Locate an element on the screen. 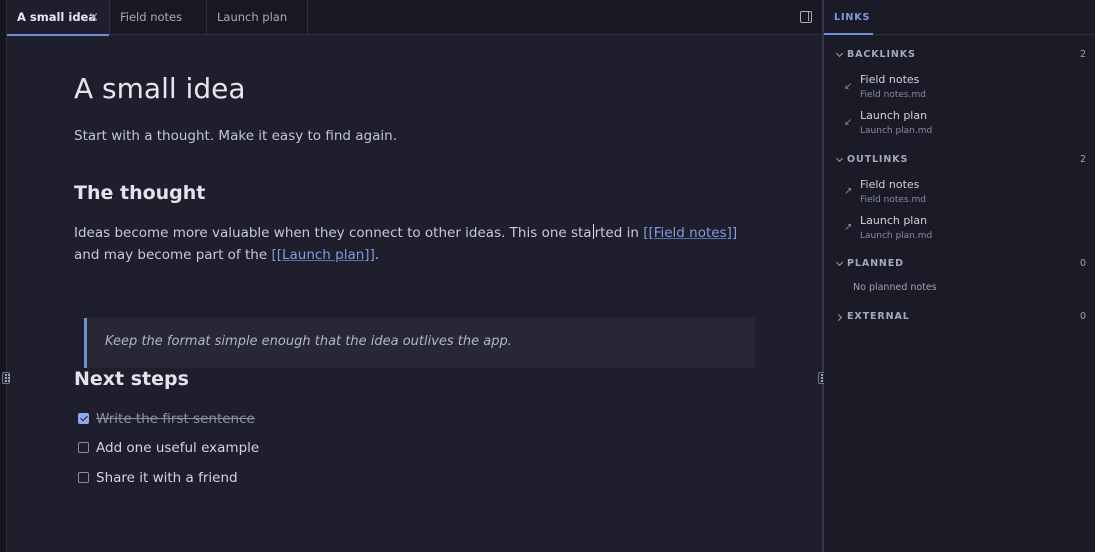  left-resize-handle is located at coordinates (6, 378).